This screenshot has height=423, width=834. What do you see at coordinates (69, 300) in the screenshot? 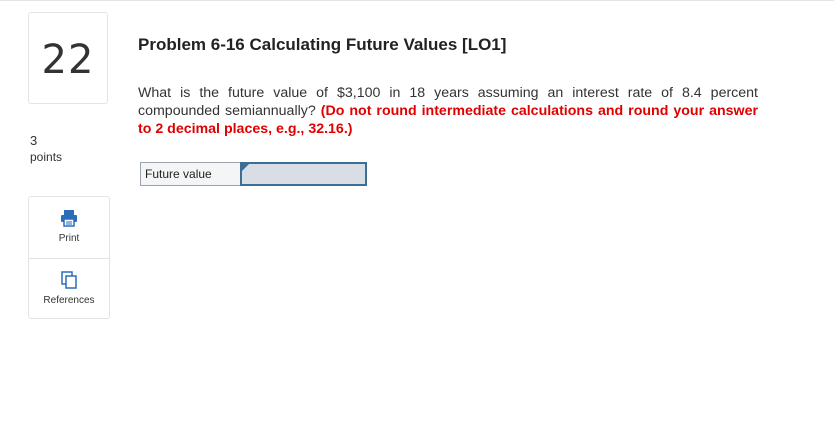
I see `references-label: References` at bounding box center [69, 300].